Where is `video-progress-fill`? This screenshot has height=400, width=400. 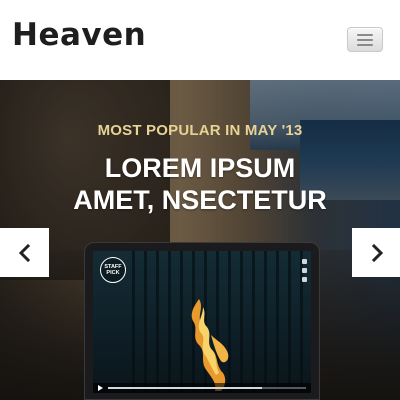 video-progress-fill is located at coordinates (185, 388).